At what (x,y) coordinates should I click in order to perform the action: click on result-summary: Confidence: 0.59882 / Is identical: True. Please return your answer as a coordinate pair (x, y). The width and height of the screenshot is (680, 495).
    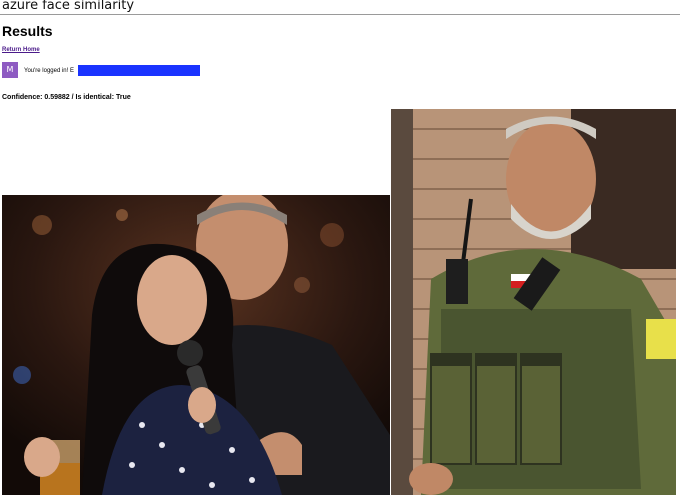
    Looking at the image, I should click on (66, 97).